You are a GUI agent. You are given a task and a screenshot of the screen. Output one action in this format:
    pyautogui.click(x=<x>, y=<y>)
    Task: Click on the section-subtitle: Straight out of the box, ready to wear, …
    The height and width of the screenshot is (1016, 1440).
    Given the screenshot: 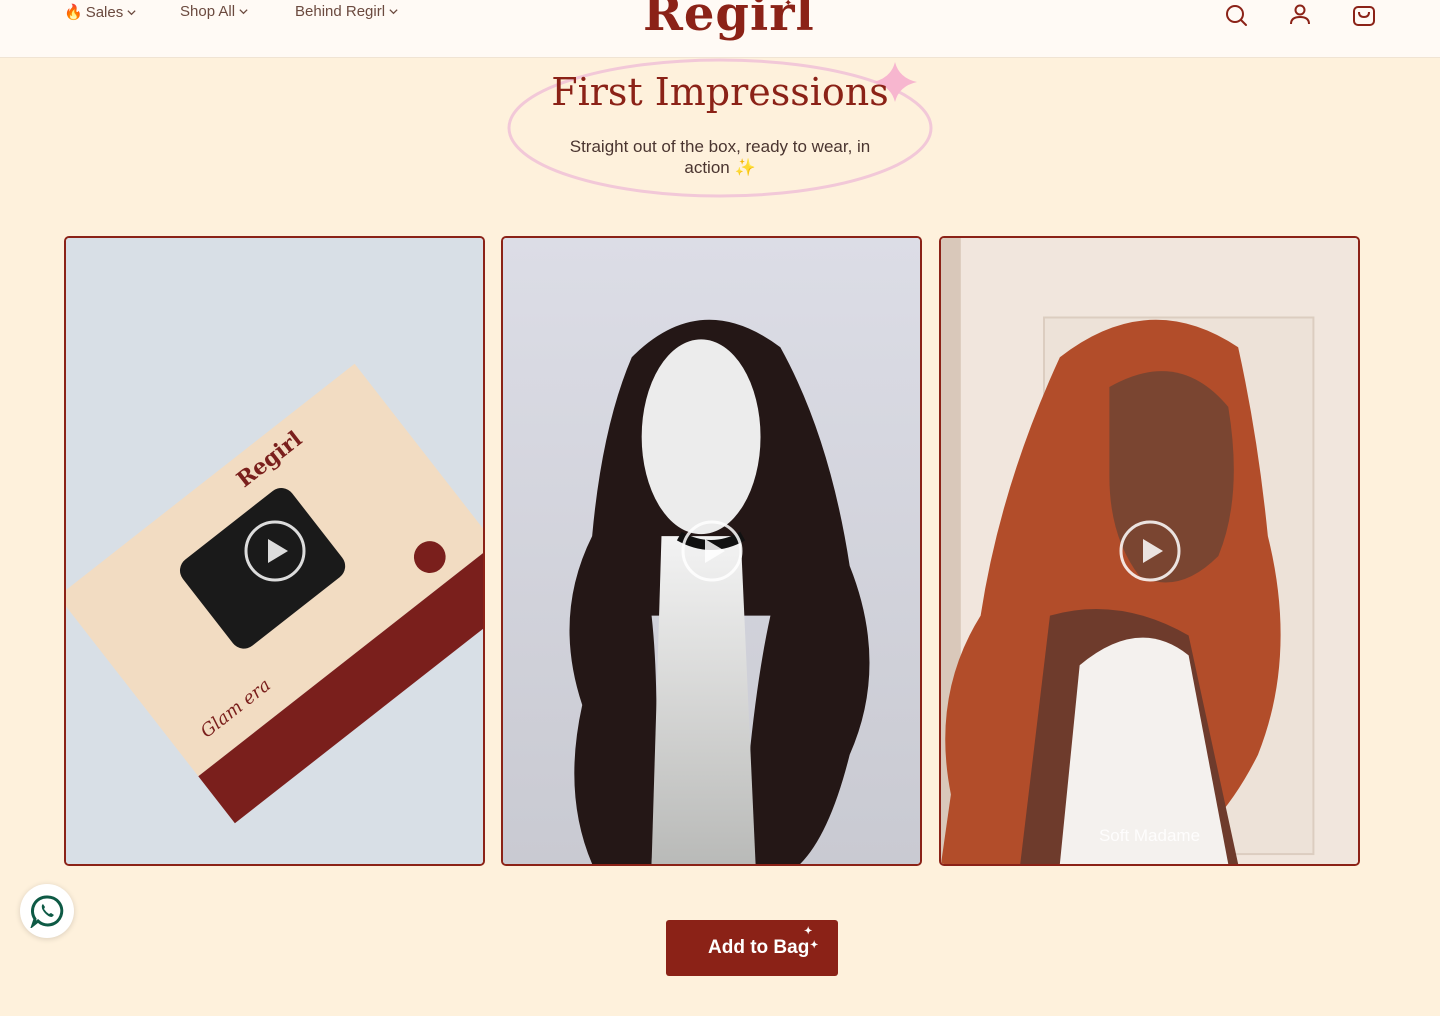 What is the action you would take?
    pyautogui.click(x=720, y=157)
    